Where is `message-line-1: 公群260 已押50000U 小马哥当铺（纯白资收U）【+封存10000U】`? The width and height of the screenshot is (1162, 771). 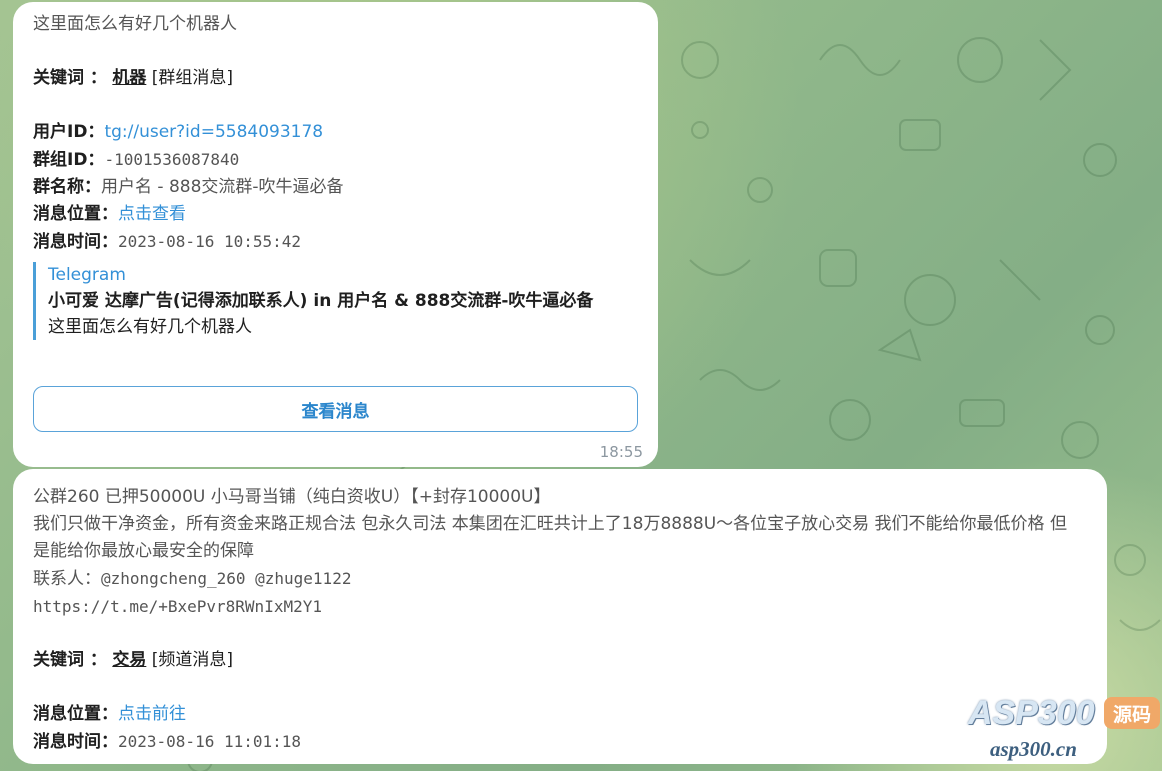
message-line-1: 公群260 已押50000U 小马哥当铺（纯白资收U）【+封存10000U】 is located at coordinates (292, 497).